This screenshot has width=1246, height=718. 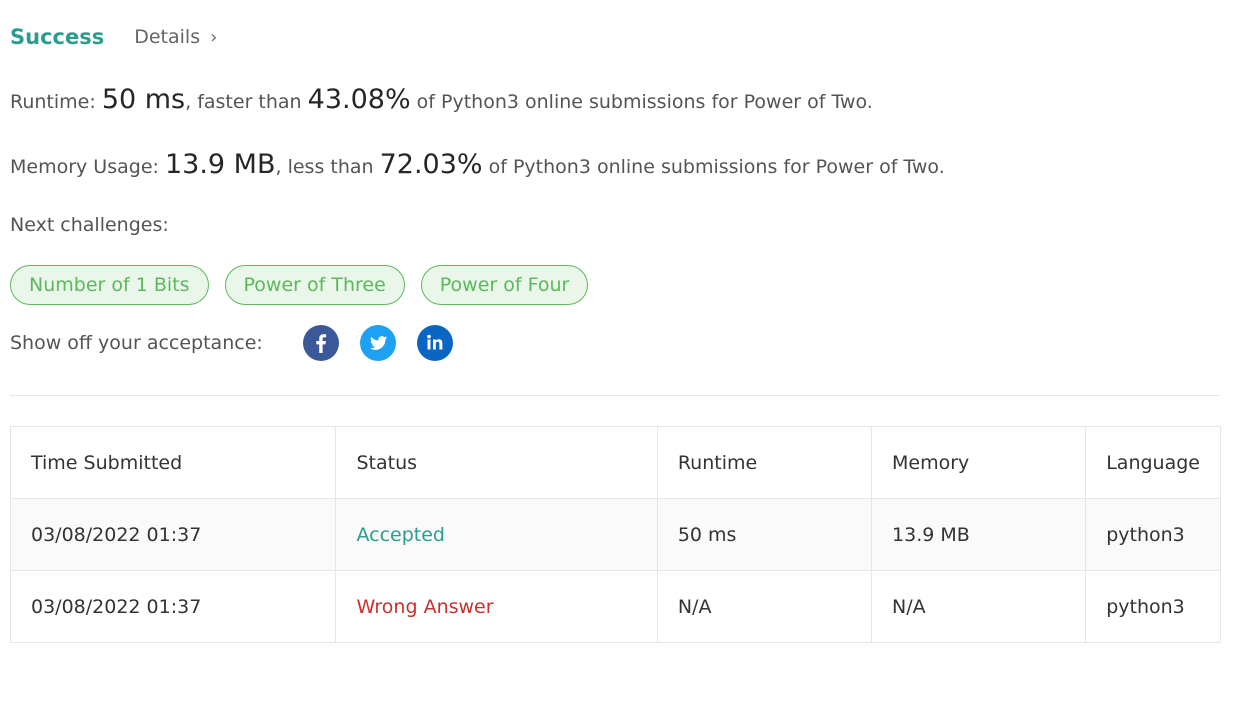 What do you see at coordinates (243, 102) in the screenshot?
I see `runtime-mid-text: , faster than` at bounding box center [243, 102].